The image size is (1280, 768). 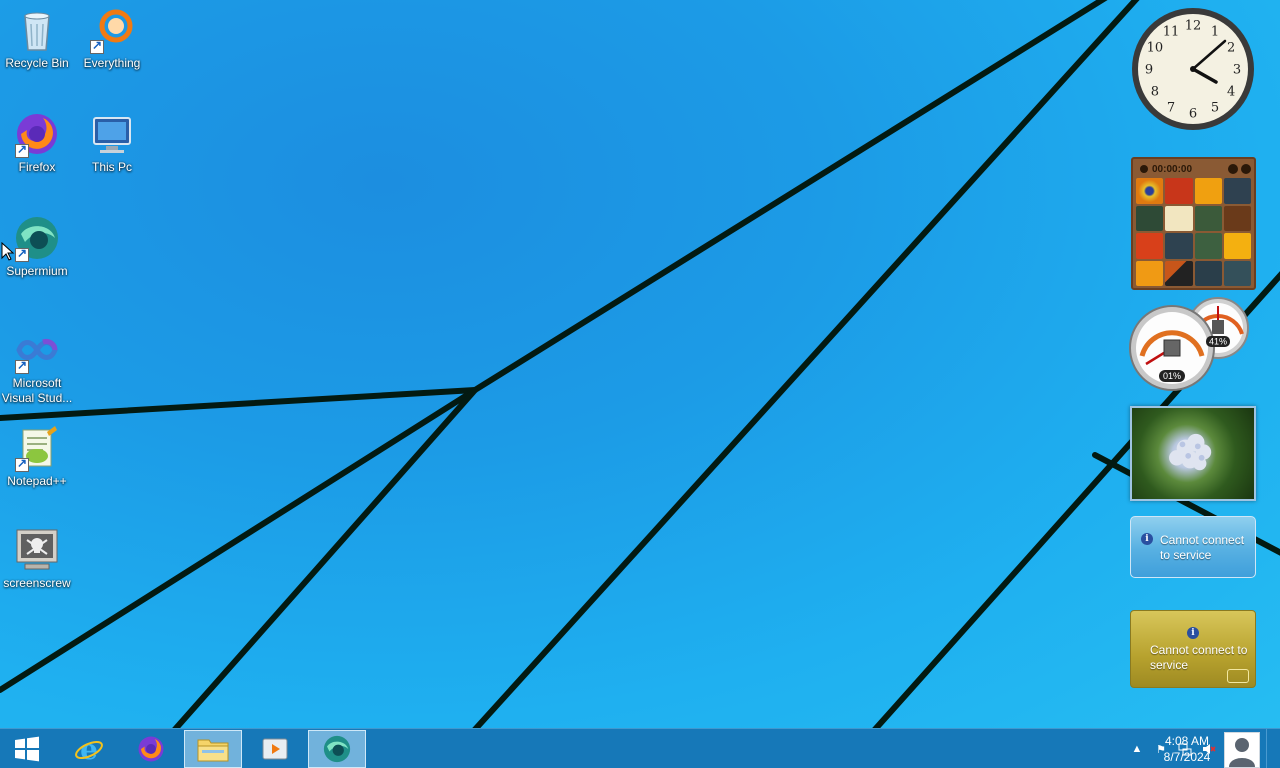 I want to click on mouse-cursor-icon, so click(x=8, y=251).